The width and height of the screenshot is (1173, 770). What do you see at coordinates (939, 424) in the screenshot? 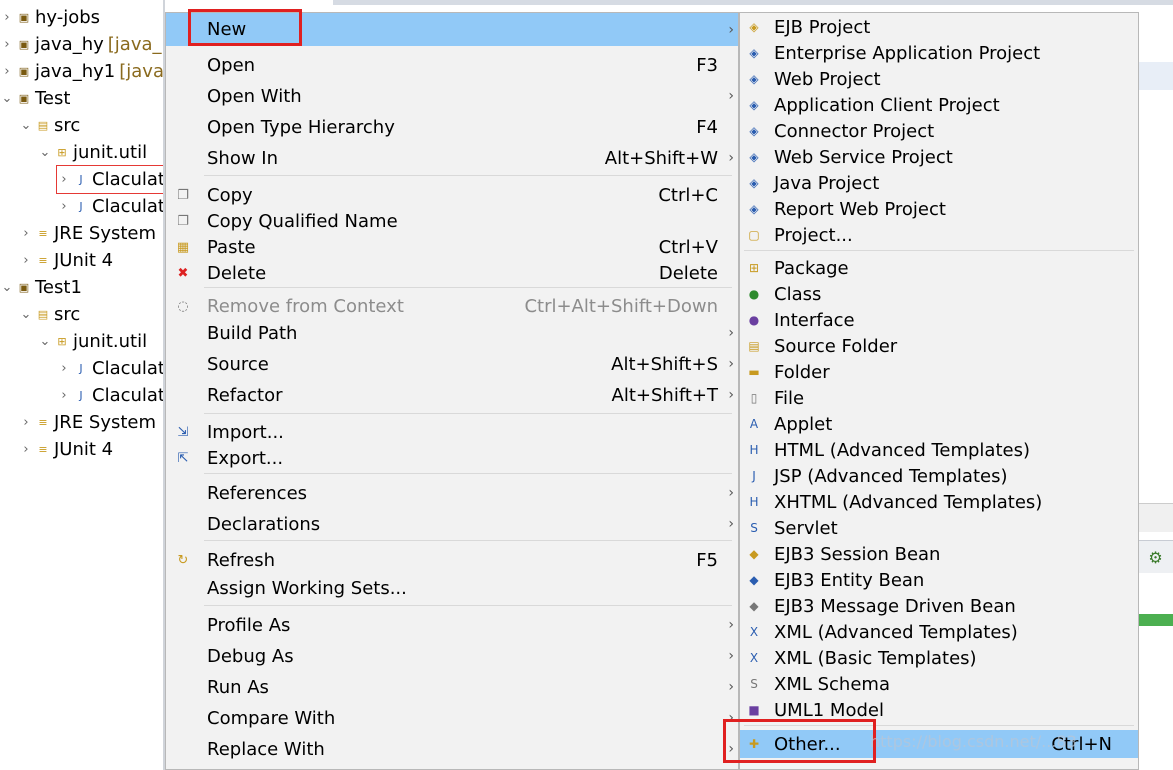
I see `new-submenu-item: A Applet` at bounding box center [939, 424].